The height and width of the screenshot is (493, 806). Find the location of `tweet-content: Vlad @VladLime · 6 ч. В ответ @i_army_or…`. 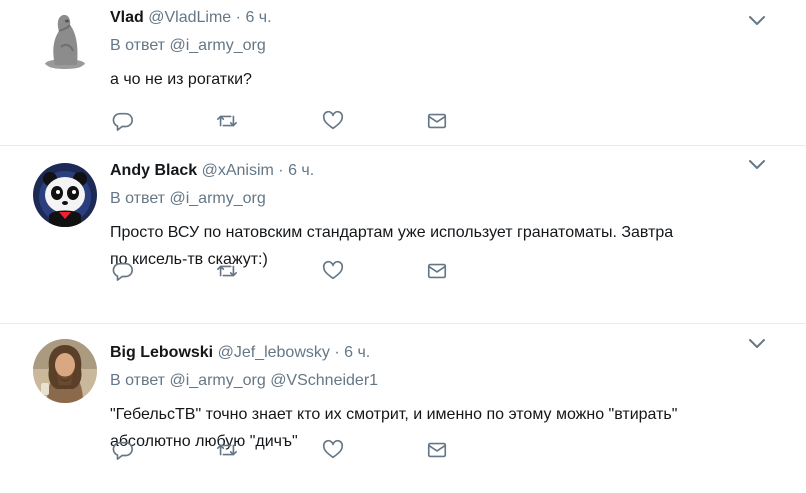

tweet-content: Vlad @VladLime · 6 ч. В ответ @i_army_or… is located at coordinates (443, 49).